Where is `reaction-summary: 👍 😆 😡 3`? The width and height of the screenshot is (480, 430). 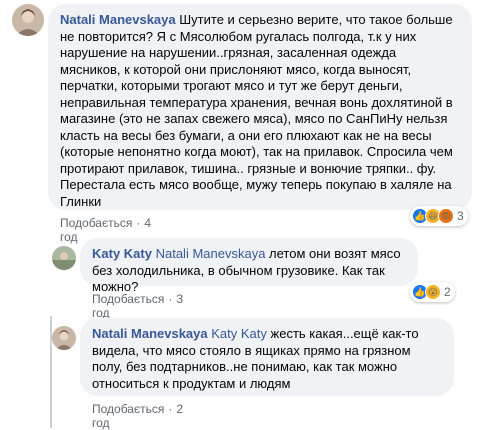
reaction-summary: 👍 😆 😡 3 is located at coordinates (439, 216).